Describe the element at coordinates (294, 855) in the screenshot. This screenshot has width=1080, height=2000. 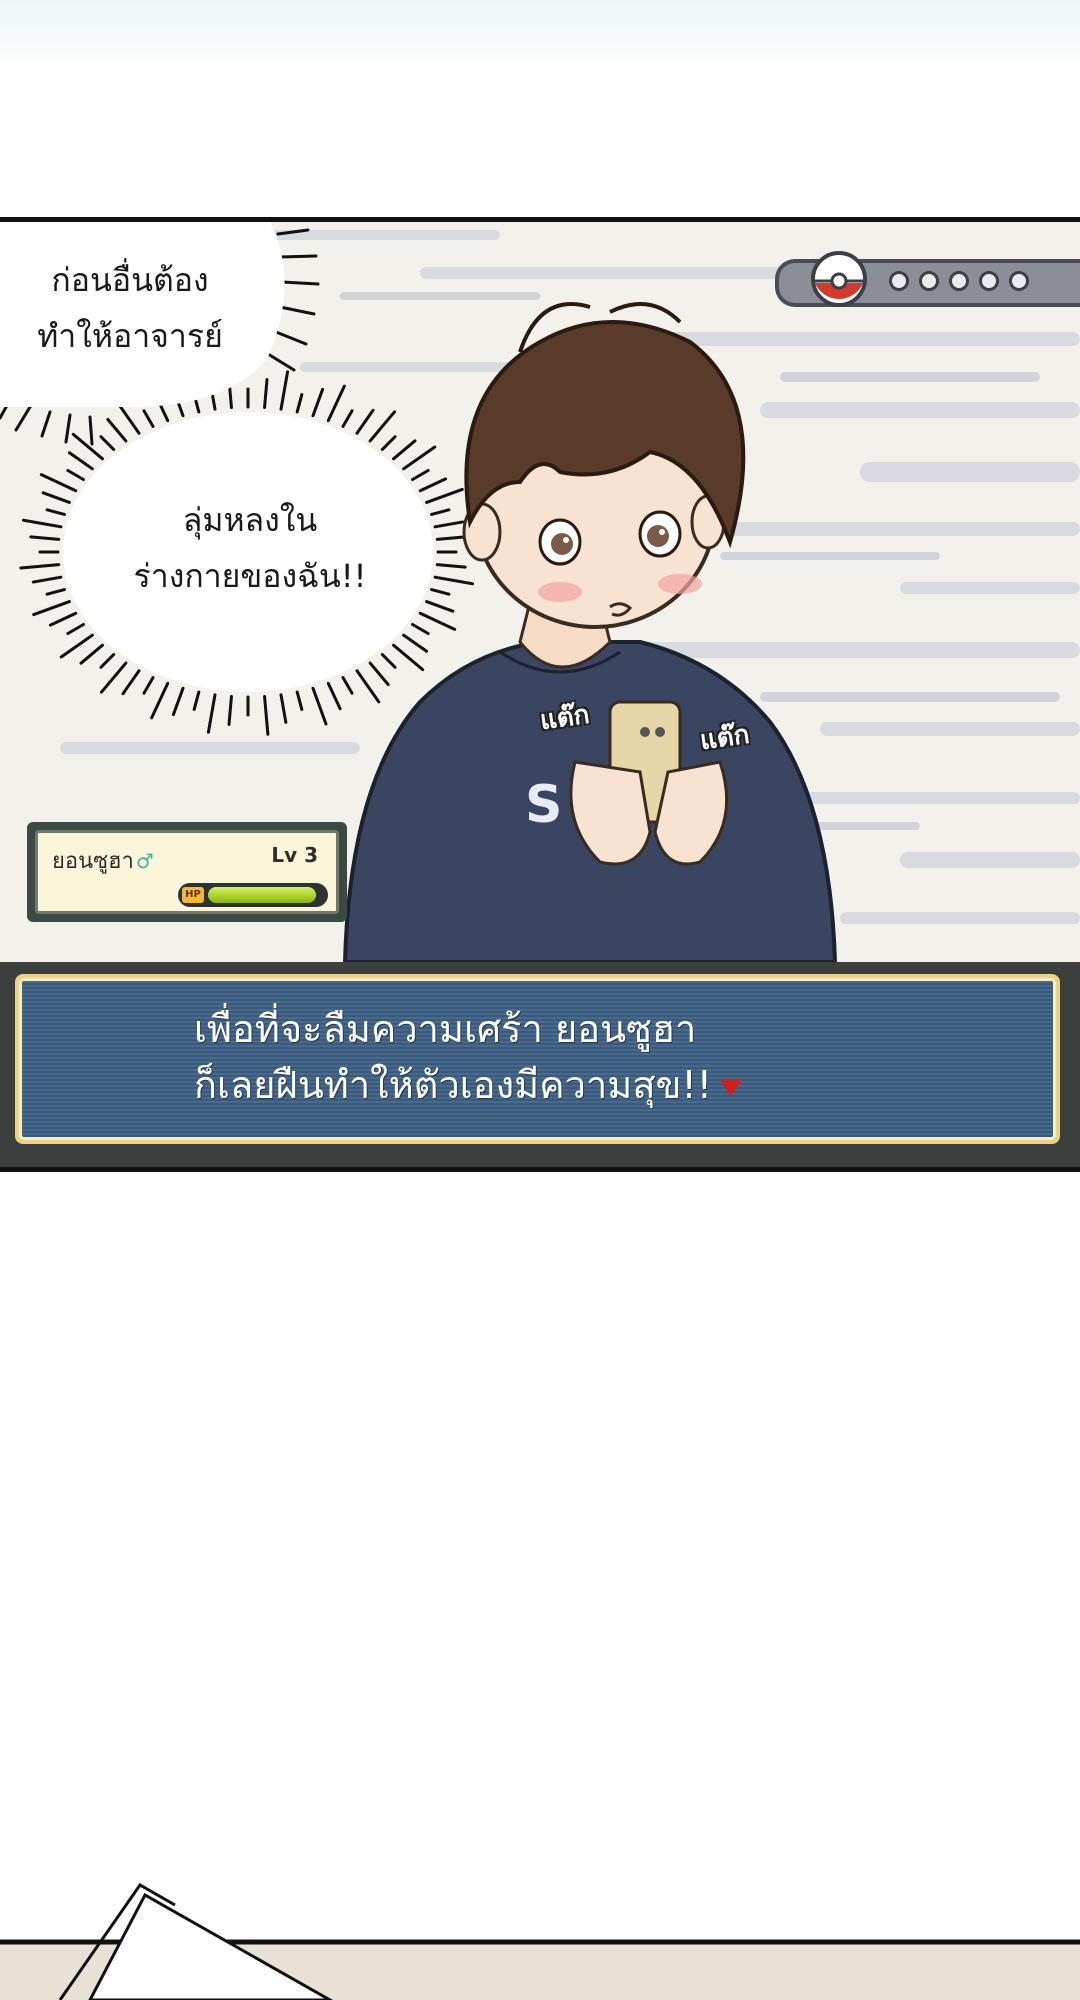
I see `status-level: Lv 3` at that location.